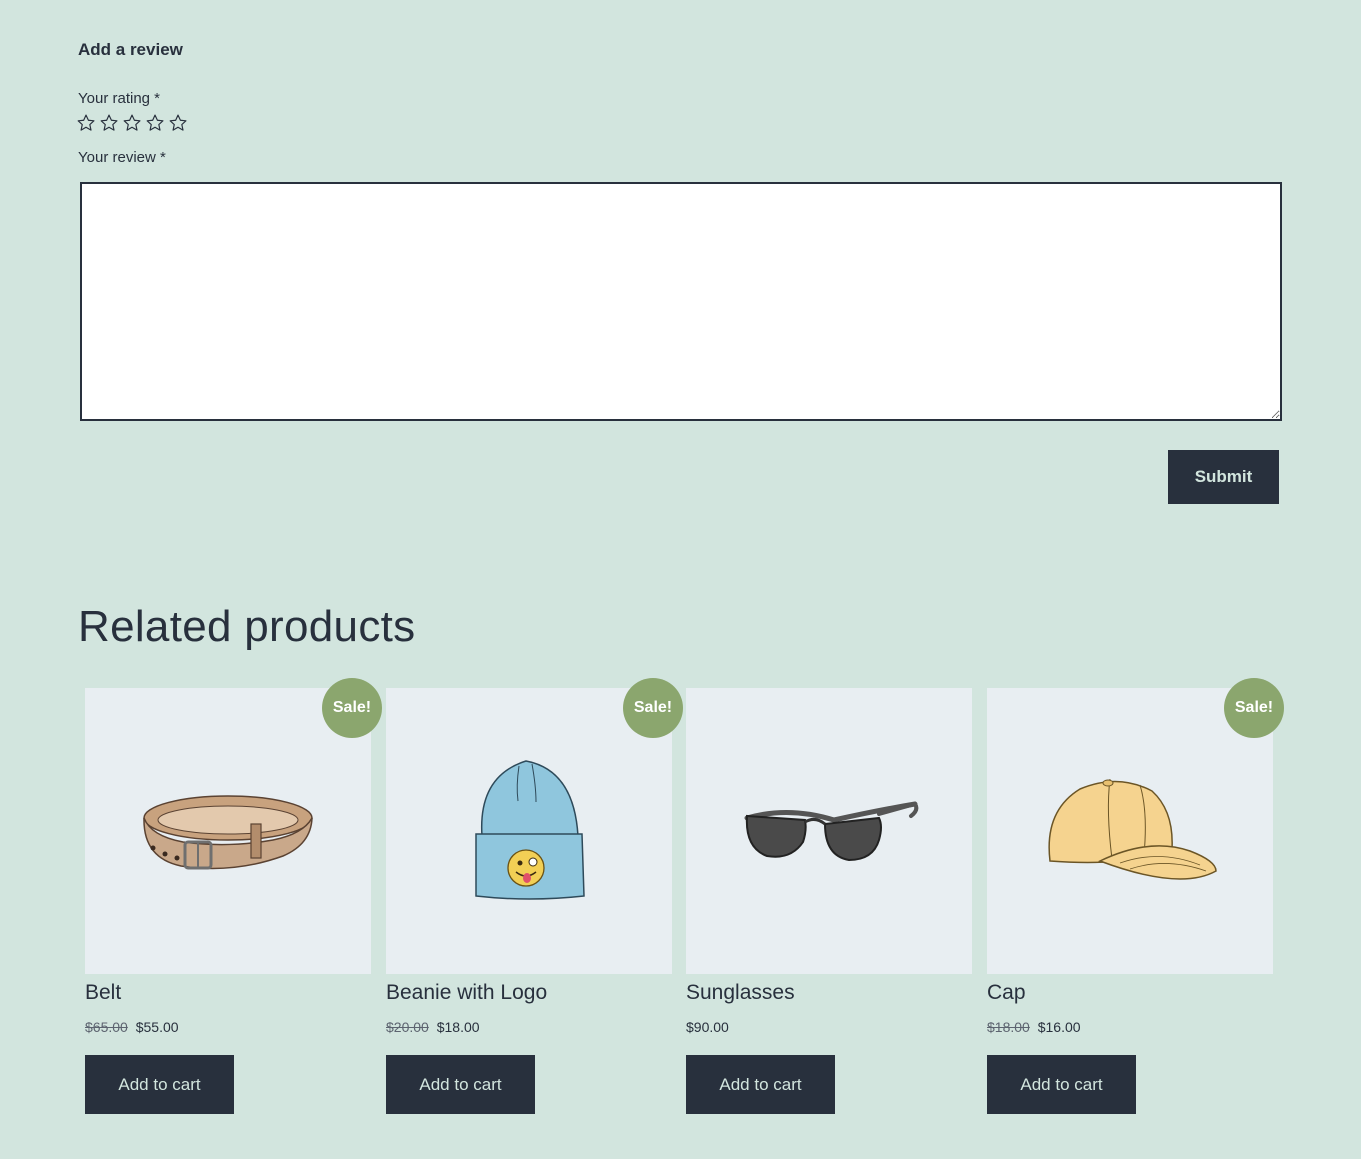 This screenshot has height=1159, width=1361. I want to click on star-1-icon, so click(86, 123).